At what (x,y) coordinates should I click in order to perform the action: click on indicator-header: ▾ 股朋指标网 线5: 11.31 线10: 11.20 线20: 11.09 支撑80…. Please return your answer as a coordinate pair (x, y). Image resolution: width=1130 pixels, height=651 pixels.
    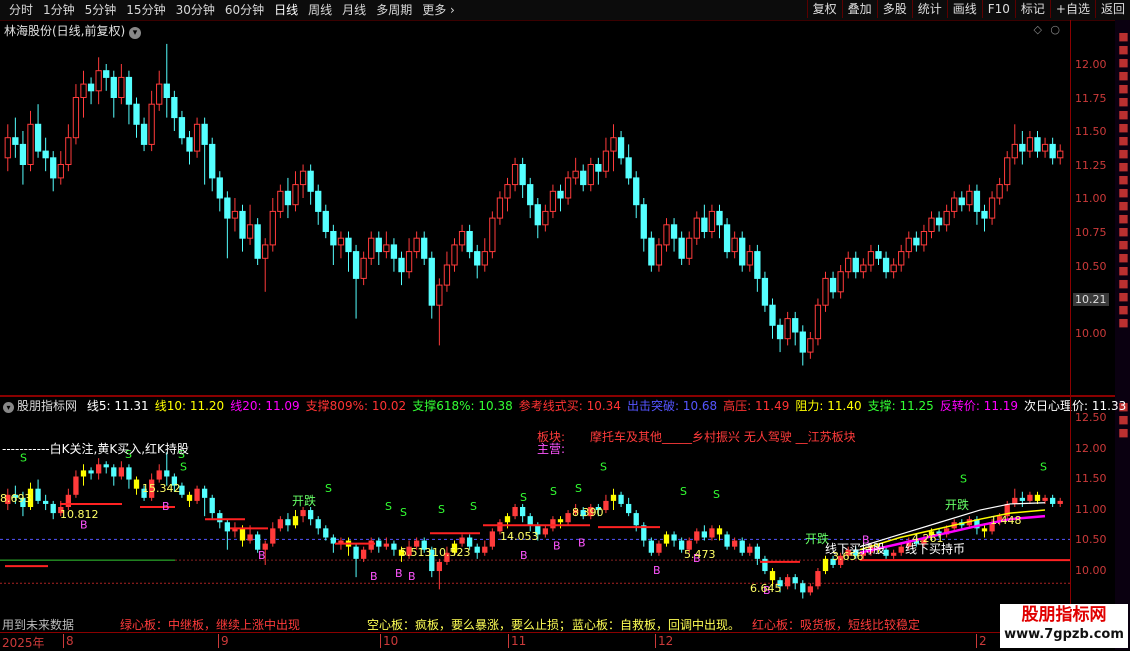
    Looking at the image, I should click on (563, 405).